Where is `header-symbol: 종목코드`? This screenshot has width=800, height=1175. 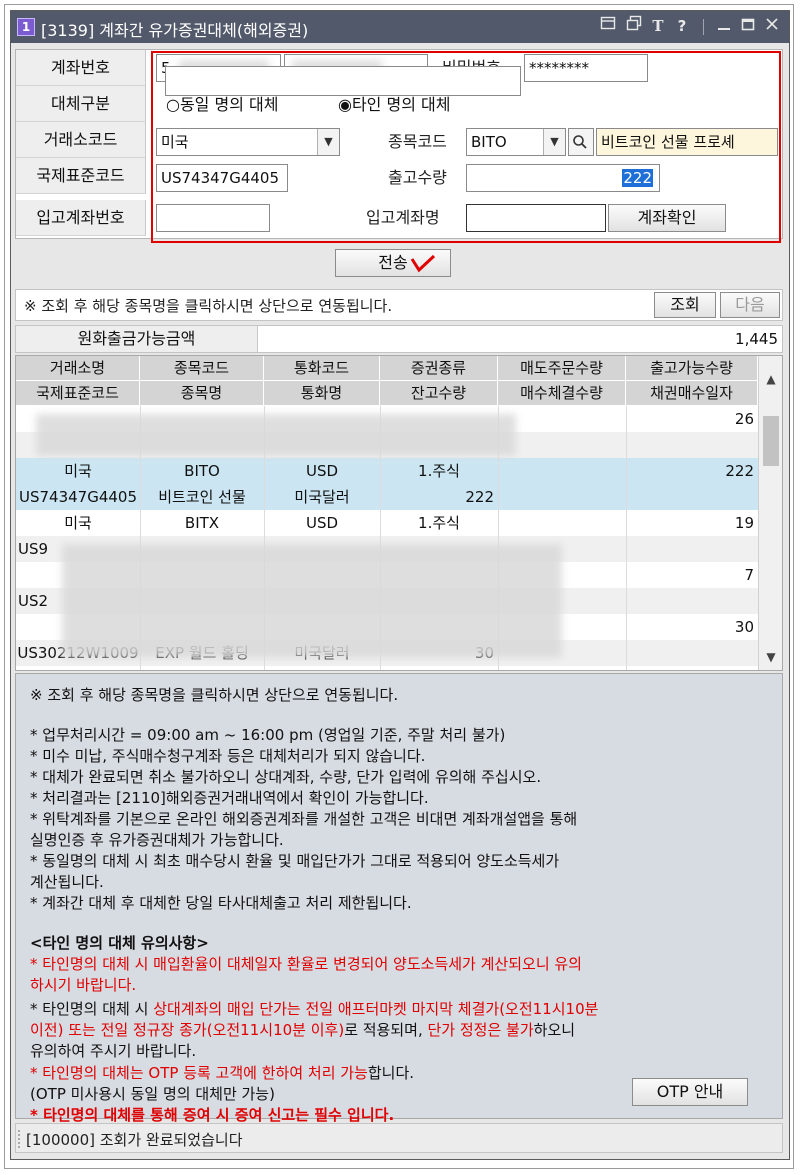
header-symbol: 종목코드 is located at coordinates (202, 368).